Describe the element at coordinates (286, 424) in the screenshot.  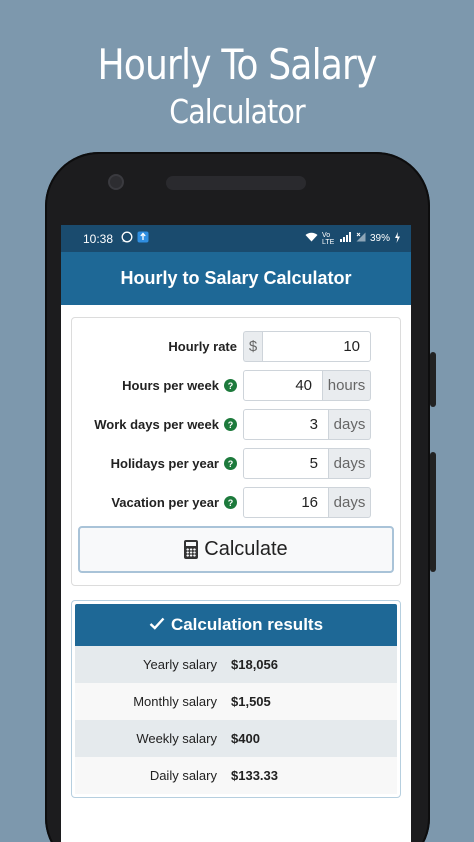
I see `work-days-input: 3` at that location.